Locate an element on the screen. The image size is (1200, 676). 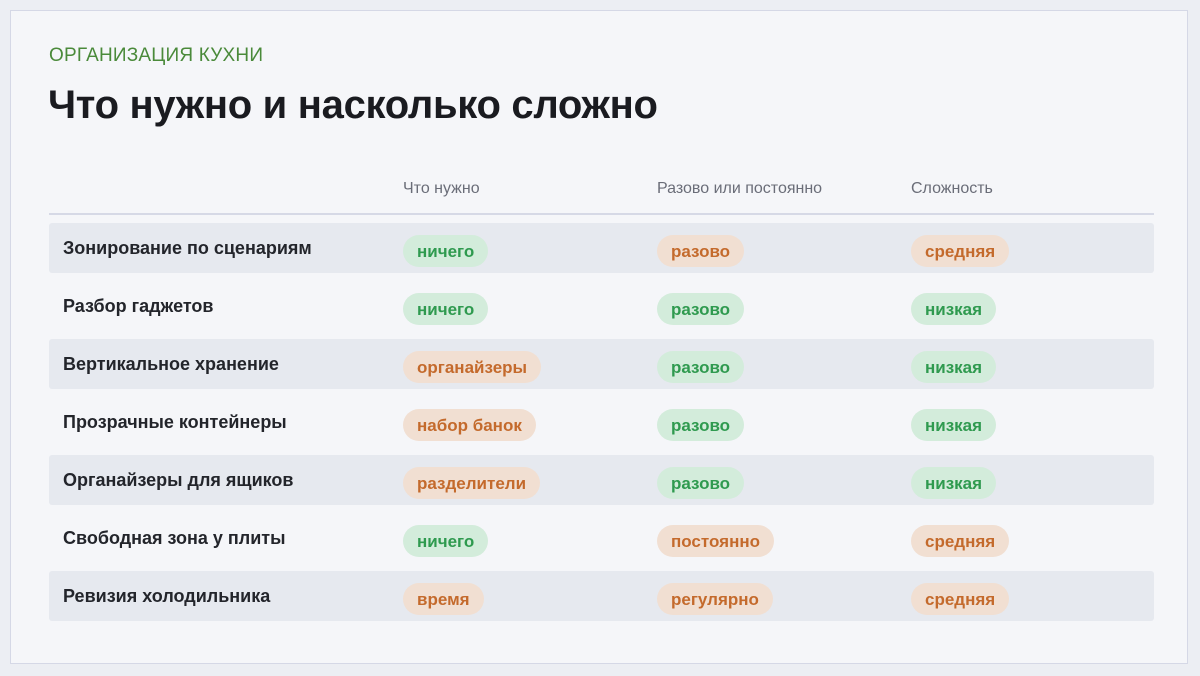
row-label: Разбор гаджетов is located at coordinates (138, 306).